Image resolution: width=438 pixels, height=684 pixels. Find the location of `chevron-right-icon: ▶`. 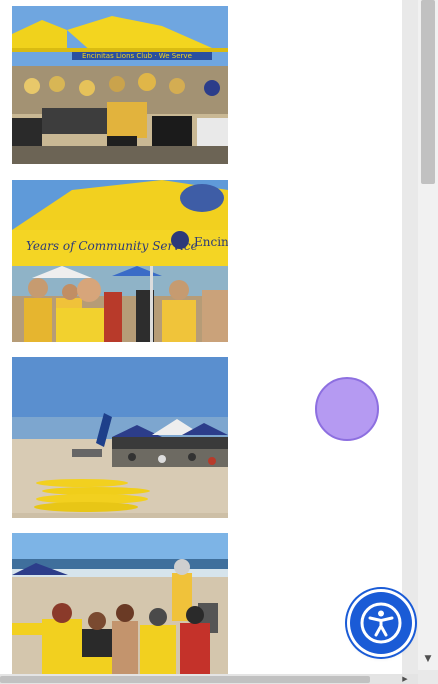

chevron-right-icon: ▶ is located at coordinates (405, 679).